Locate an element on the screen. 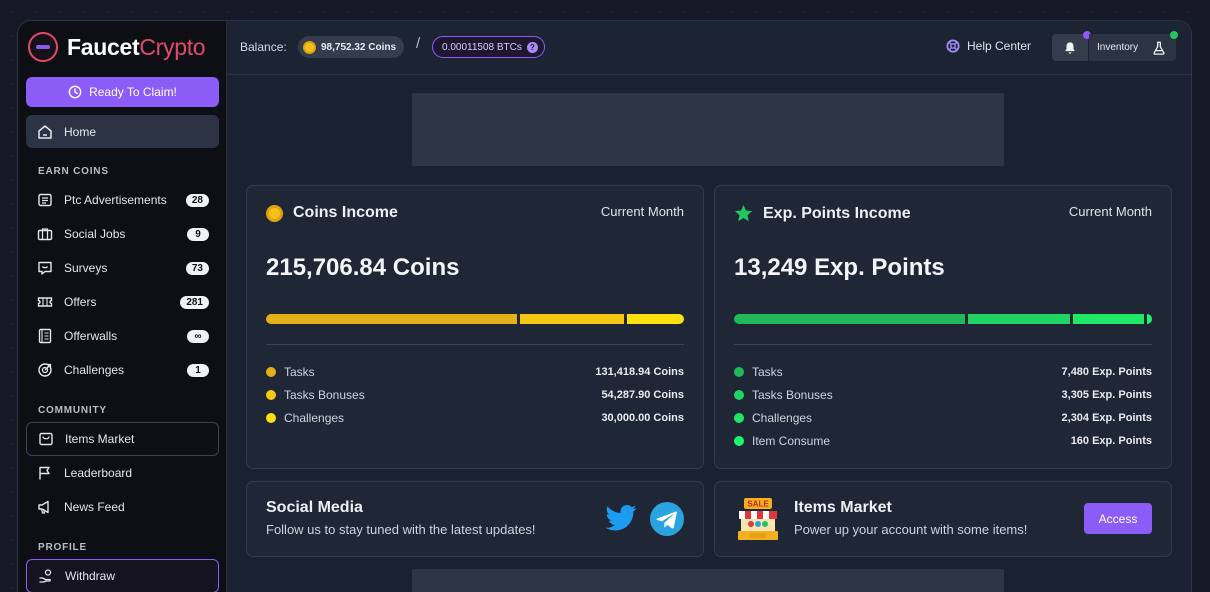 The image size is (1210, 592). inventory-label: Inventory is located at coordinates (1118, 47).